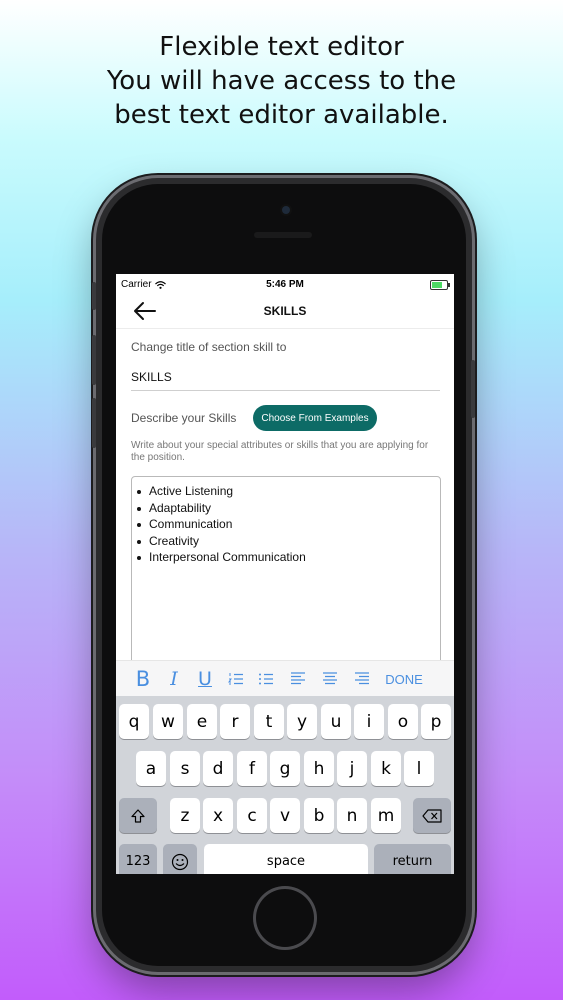  I want to click on volume-up-button, so click(94, 360).